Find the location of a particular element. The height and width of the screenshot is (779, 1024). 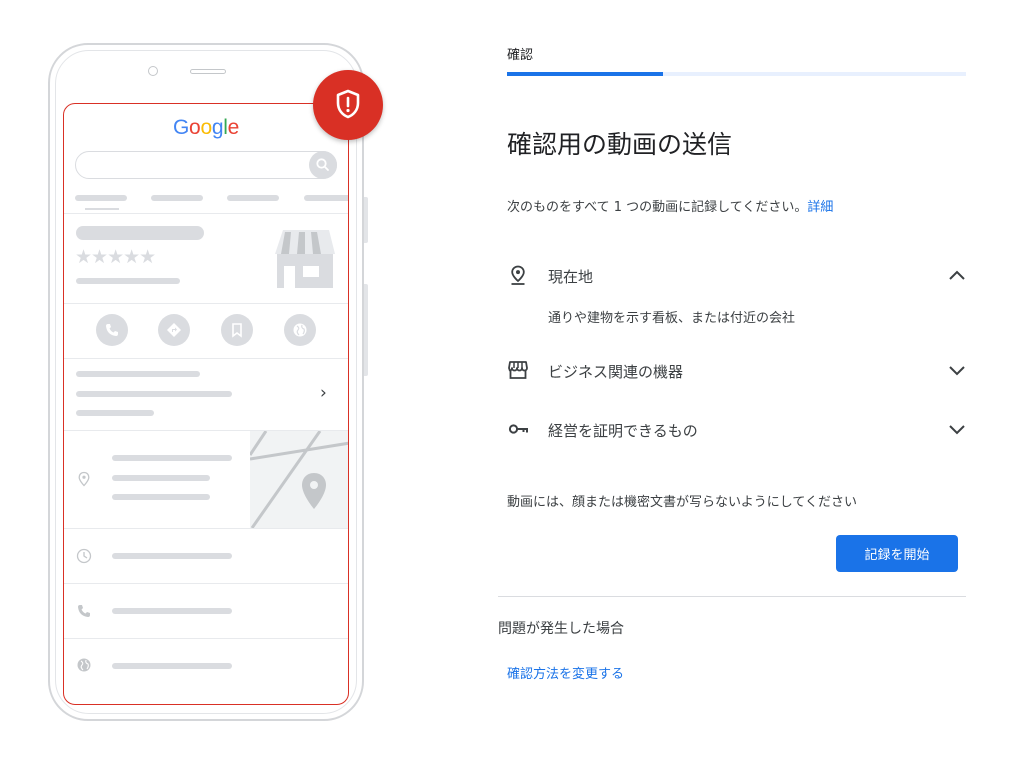

shield-alert-badge is located at coordinates (348, 105).